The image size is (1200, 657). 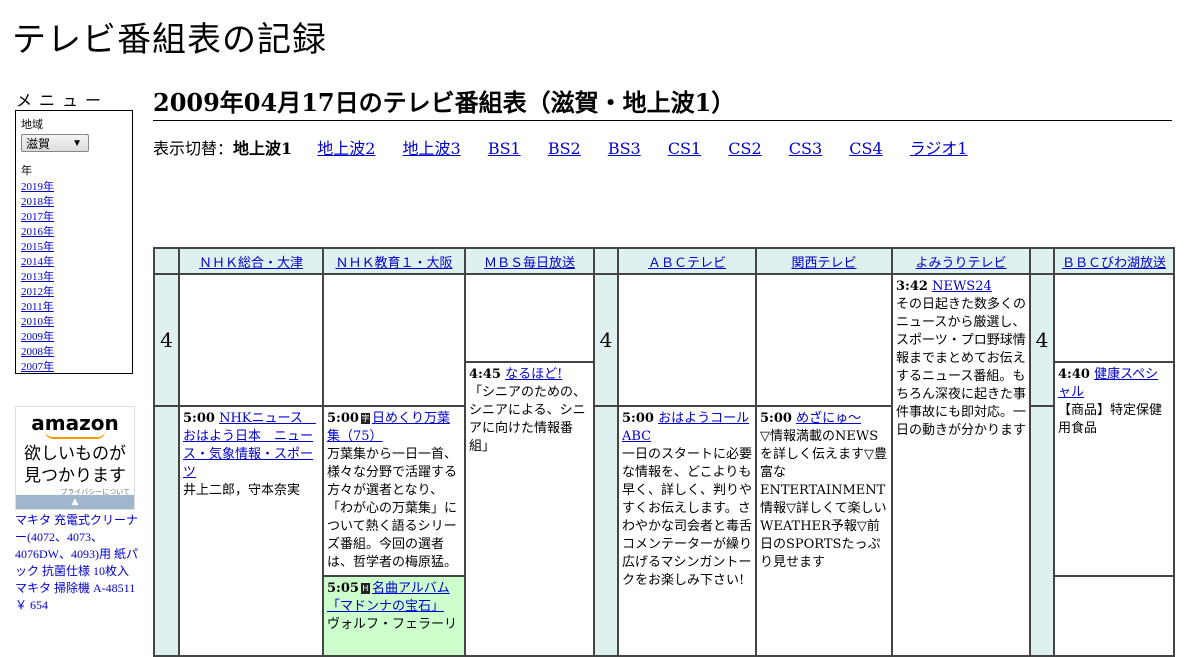 I want to click on switch-link-cs1: CS1, so click(x=684, y=148).